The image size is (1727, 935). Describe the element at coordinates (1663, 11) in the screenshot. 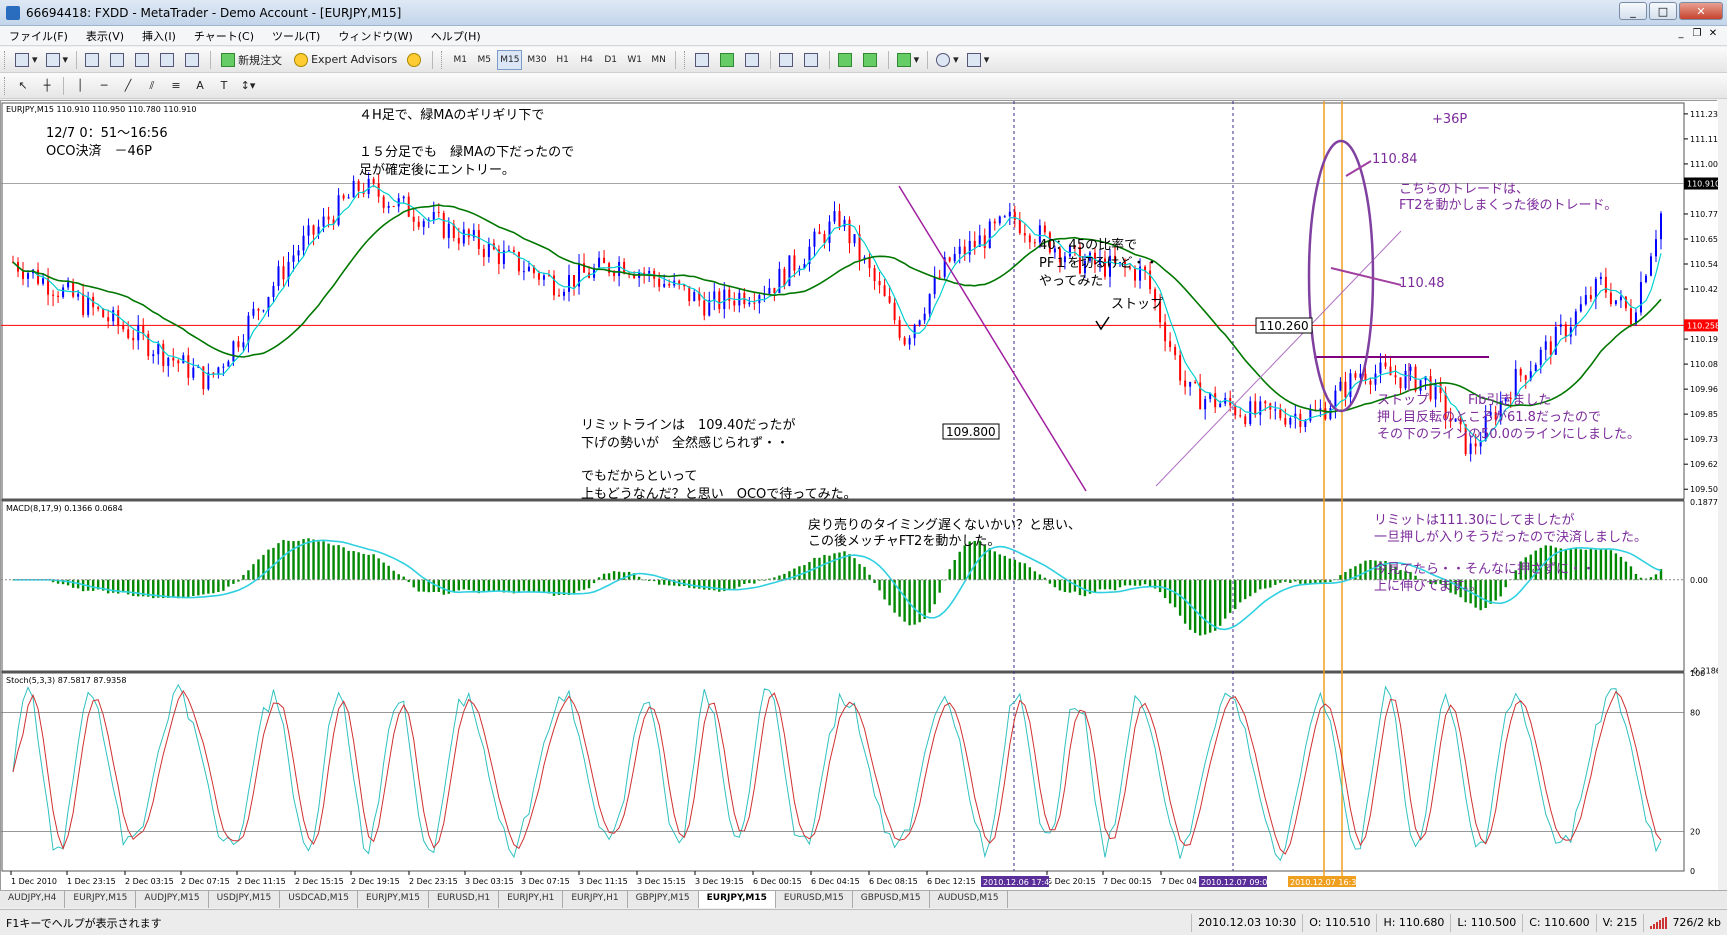

I see `maximize-button: □` at that location.